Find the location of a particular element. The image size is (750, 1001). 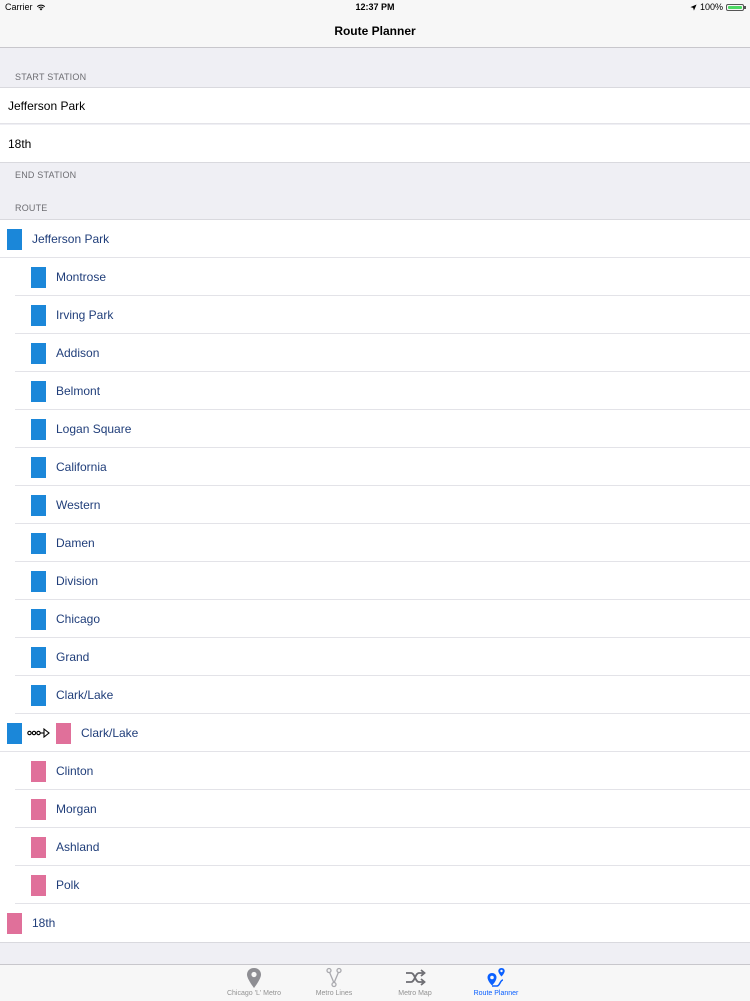

status-time: 12:37 PM is located at coordinates (375, 7).